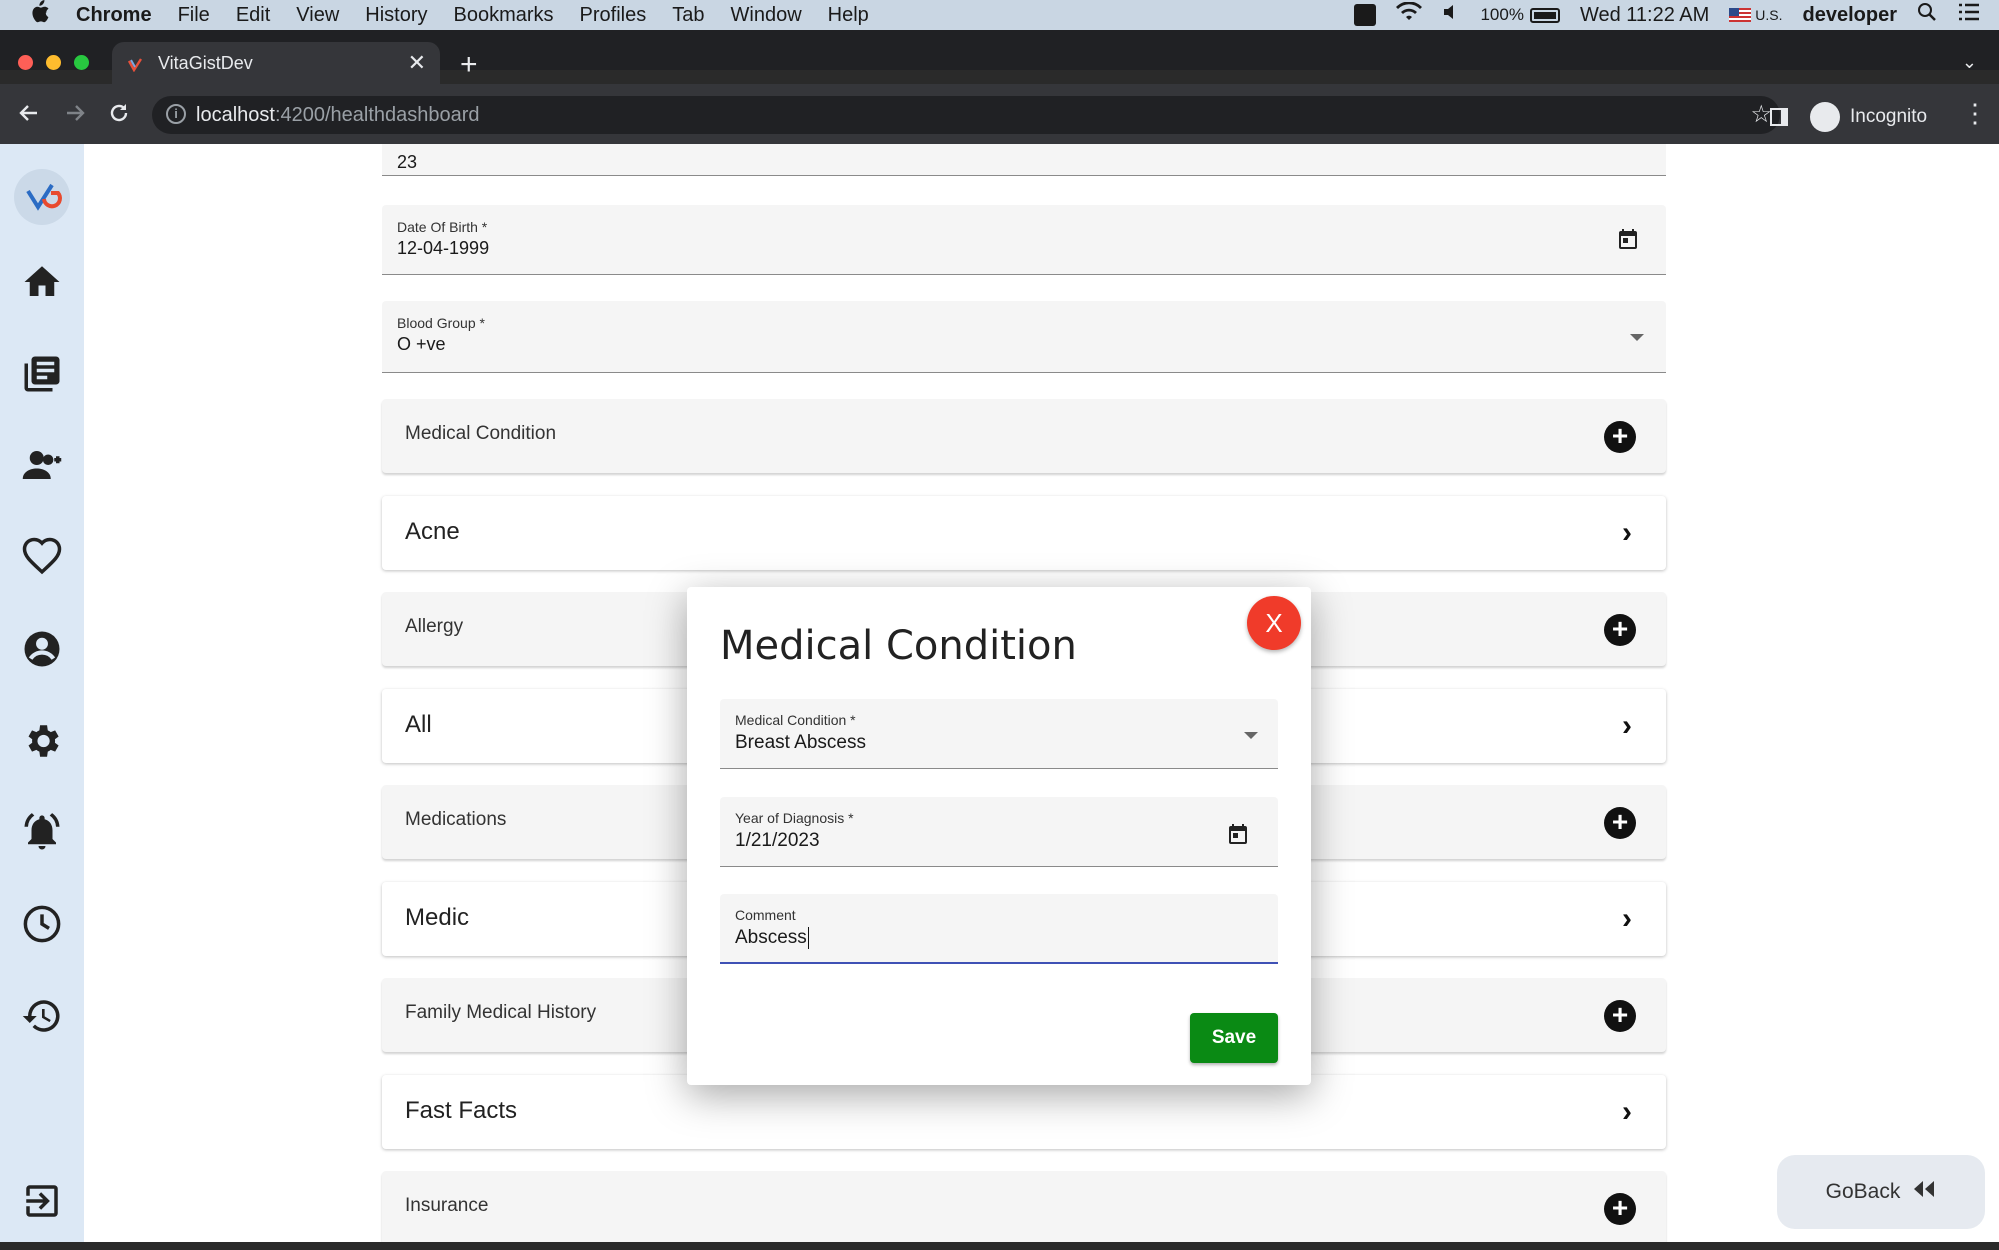  What do you see at coordinates (794, 818) in the screenshot?
I see `year-of-diagnosis-label: Year of Diagnosis *` at bounding box center [794, 818].